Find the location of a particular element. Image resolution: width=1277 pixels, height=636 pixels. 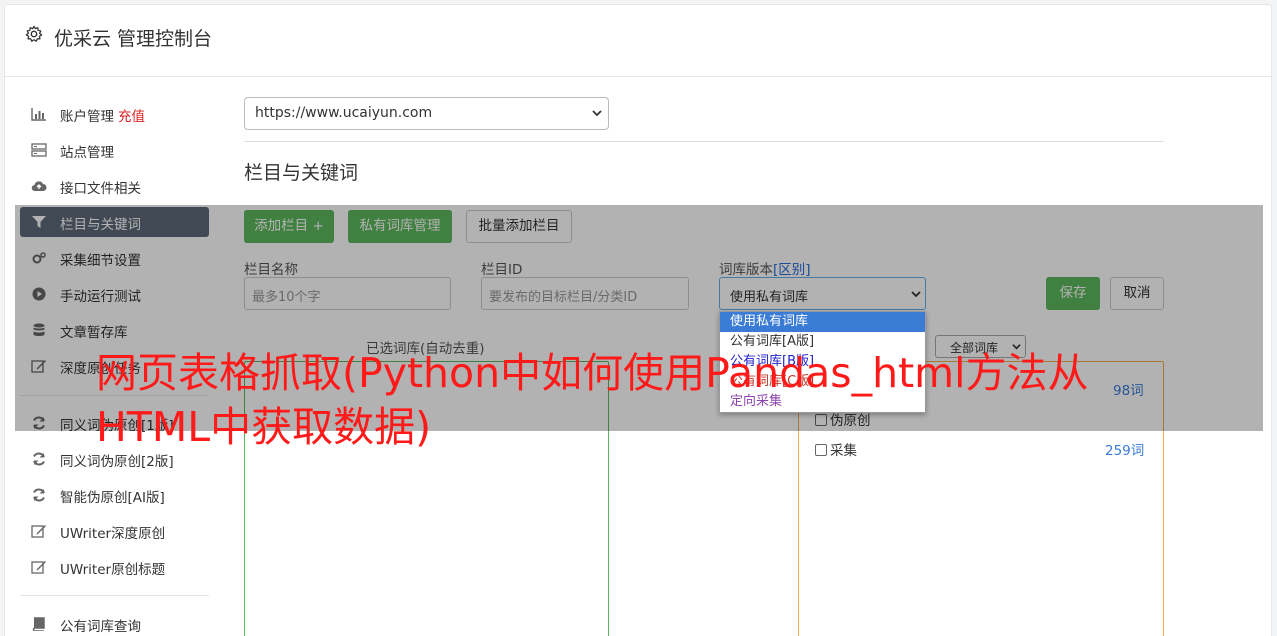

sidebar-item-label: UWriter深度原创 is located at coordinates (113, 534).